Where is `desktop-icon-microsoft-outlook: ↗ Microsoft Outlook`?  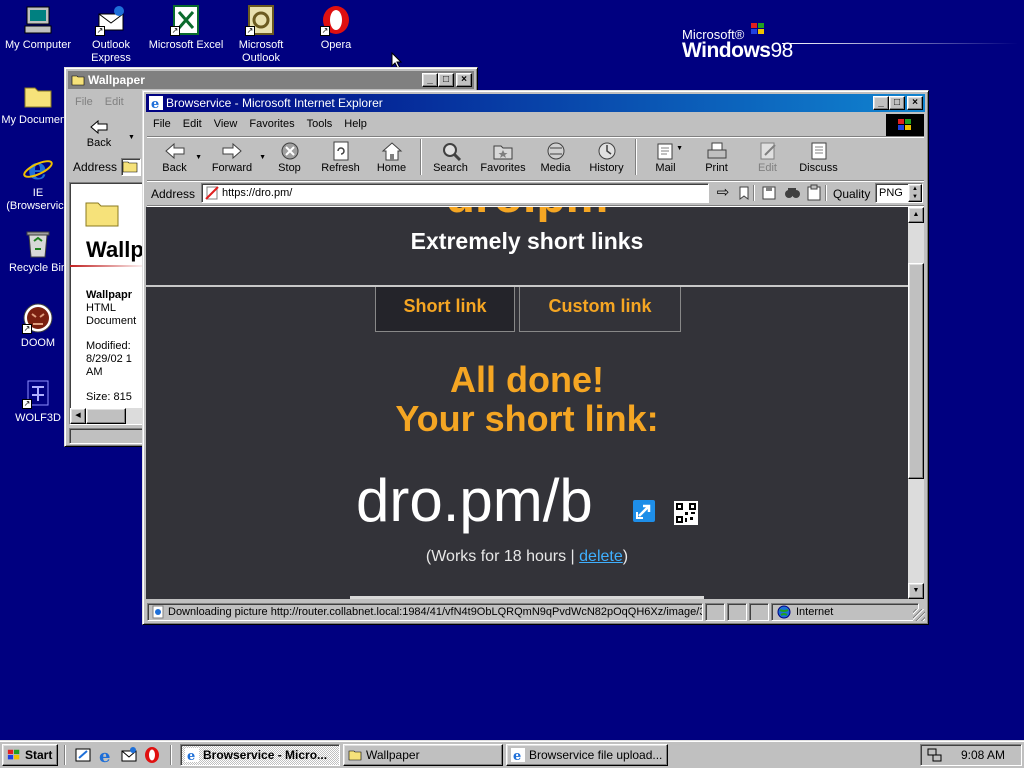
desktop-icon-microsoft-outlook: ↗ Microsoft Outlook is located at coordinates (261, 34).